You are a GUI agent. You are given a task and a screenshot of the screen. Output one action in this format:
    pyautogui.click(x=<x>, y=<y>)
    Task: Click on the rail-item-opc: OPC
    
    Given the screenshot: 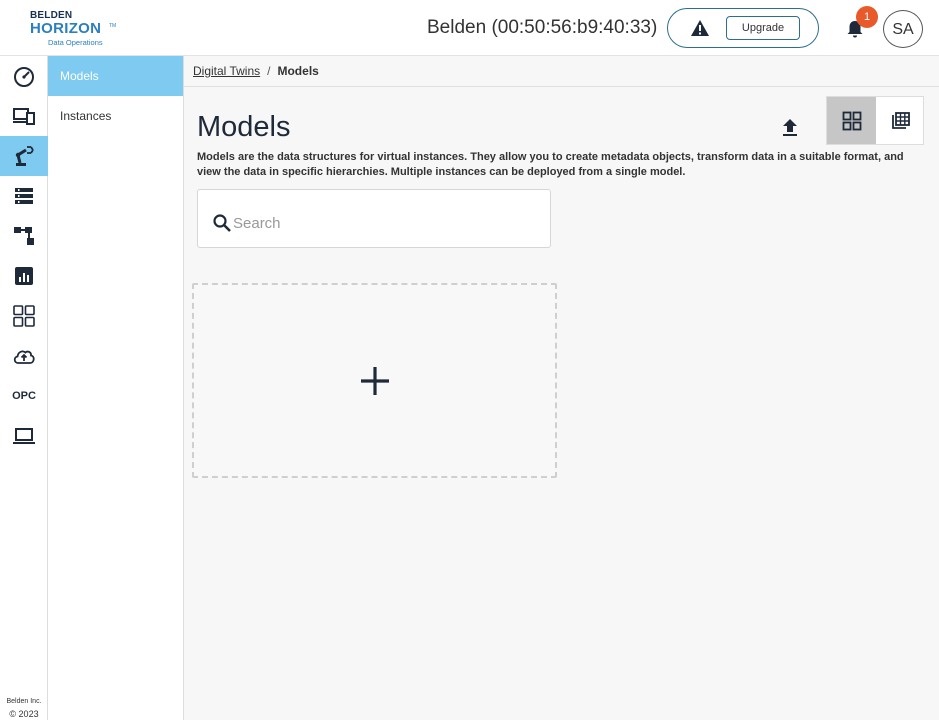 What is the action you would take?
    pyautogui.click(x=24, y=396)
    